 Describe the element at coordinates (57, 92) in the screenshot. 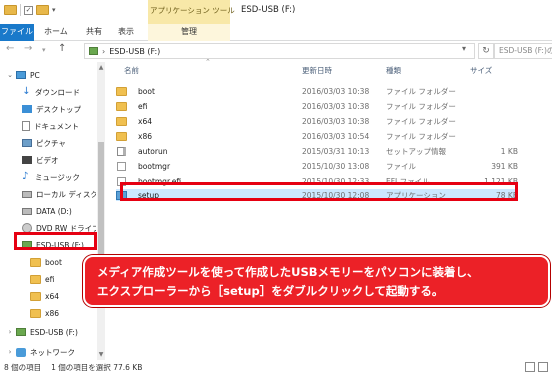

I see `sidebar-item-label: ダウンロード` at that location.